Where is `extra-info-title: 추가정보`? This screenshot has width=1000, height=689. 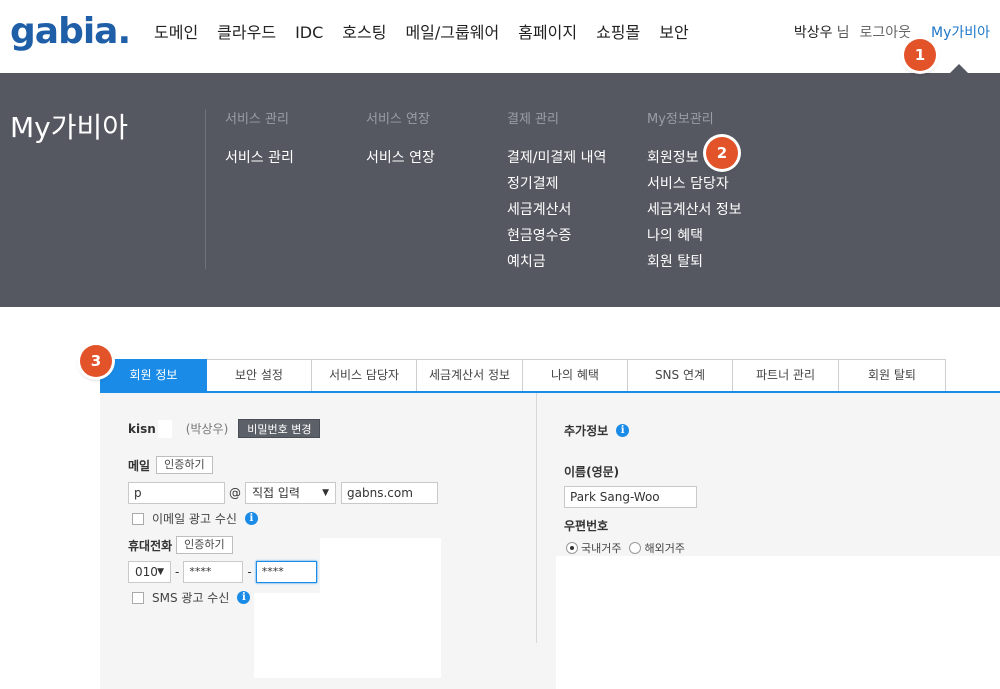
extra-info-title: 추가정보 is located at coordinates (586, 431).